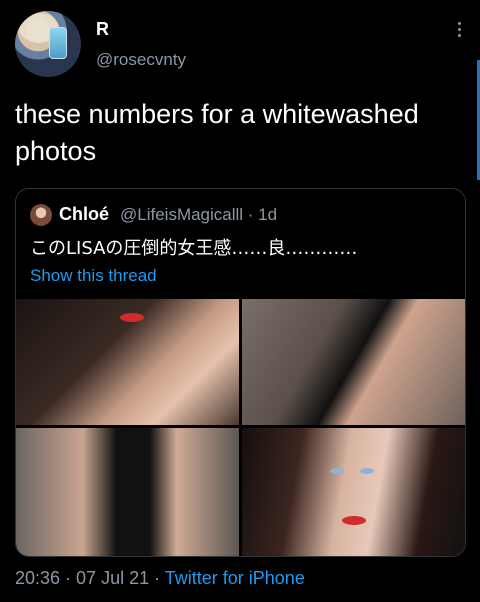  What do you see at coordinates (217, 132) in the screenshot?
I see `tweet-text: these numbers for a whitewashed photos` at bounding box center [217, 132].